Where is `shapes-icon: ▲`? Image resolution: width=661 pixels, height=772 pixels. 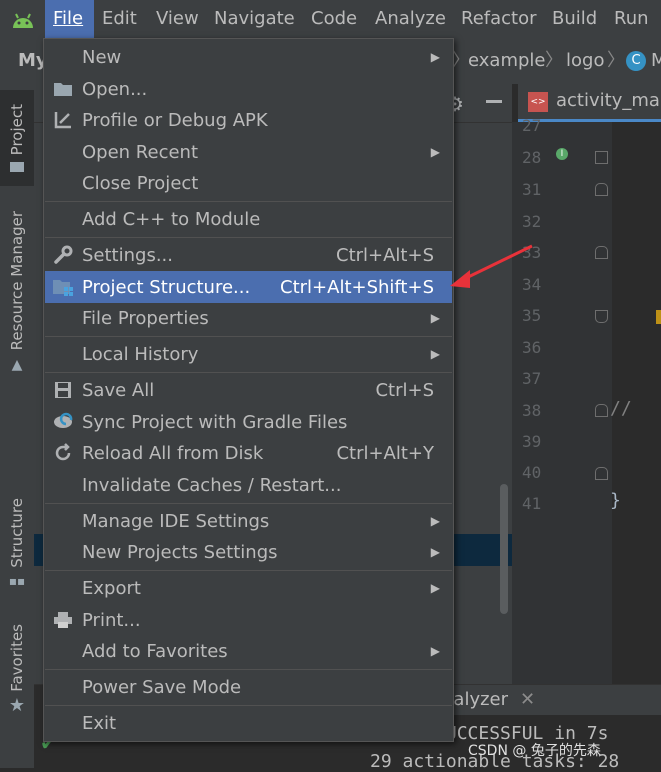 shapes-icon: ▲ is located at coordinates (17, 364).